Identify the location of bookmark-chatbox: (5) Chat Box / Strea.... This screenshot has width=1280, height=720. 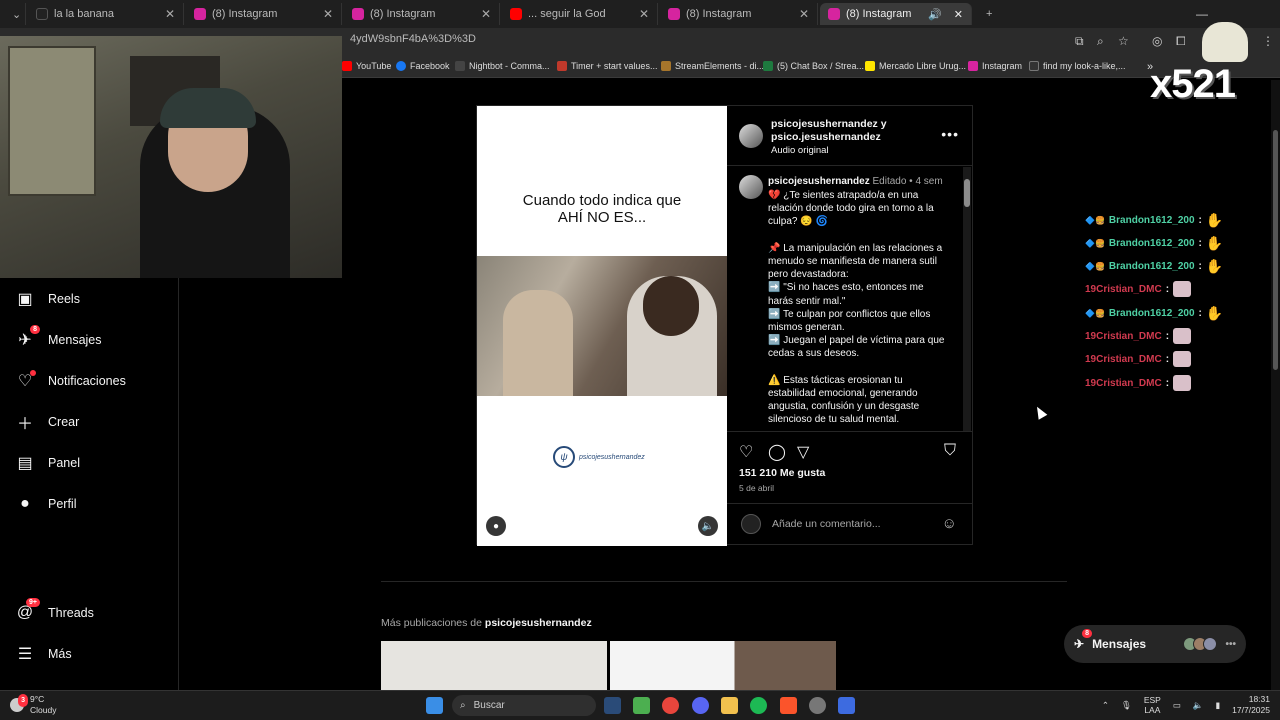
(813, 66).